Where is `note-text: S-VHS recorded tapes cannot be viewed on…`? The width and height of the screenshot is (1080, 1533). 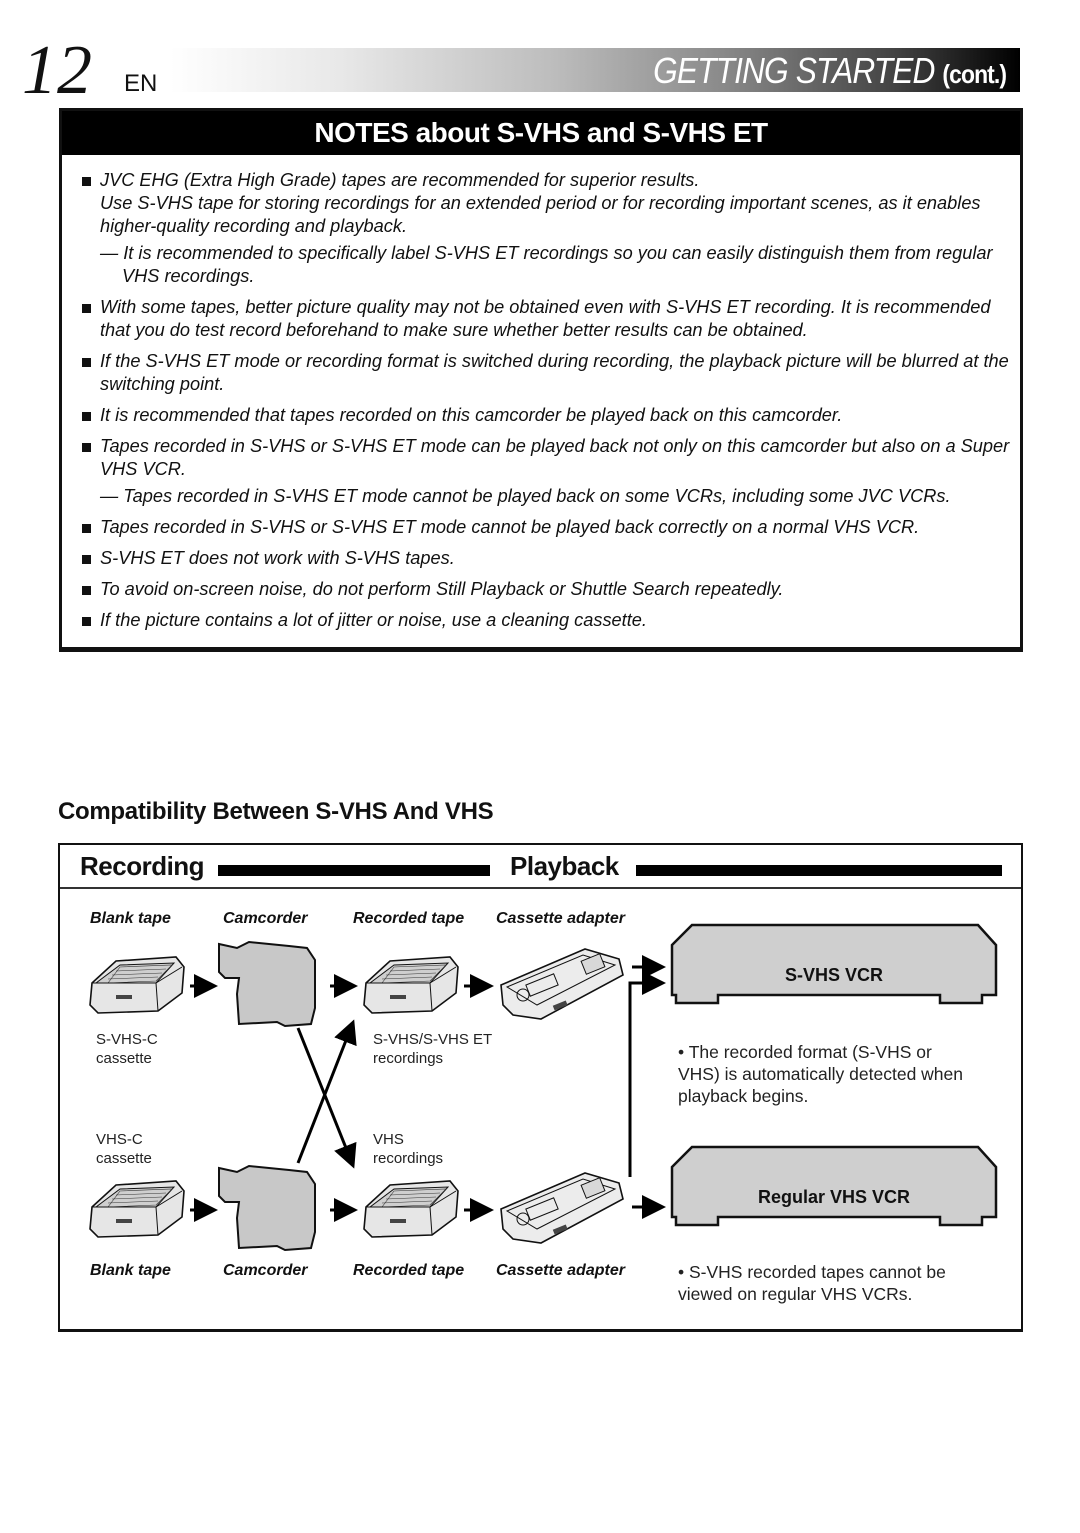
note-text: S-VHS recorded tapes cannot be viewed on… is located at coordinates (812, 1283).